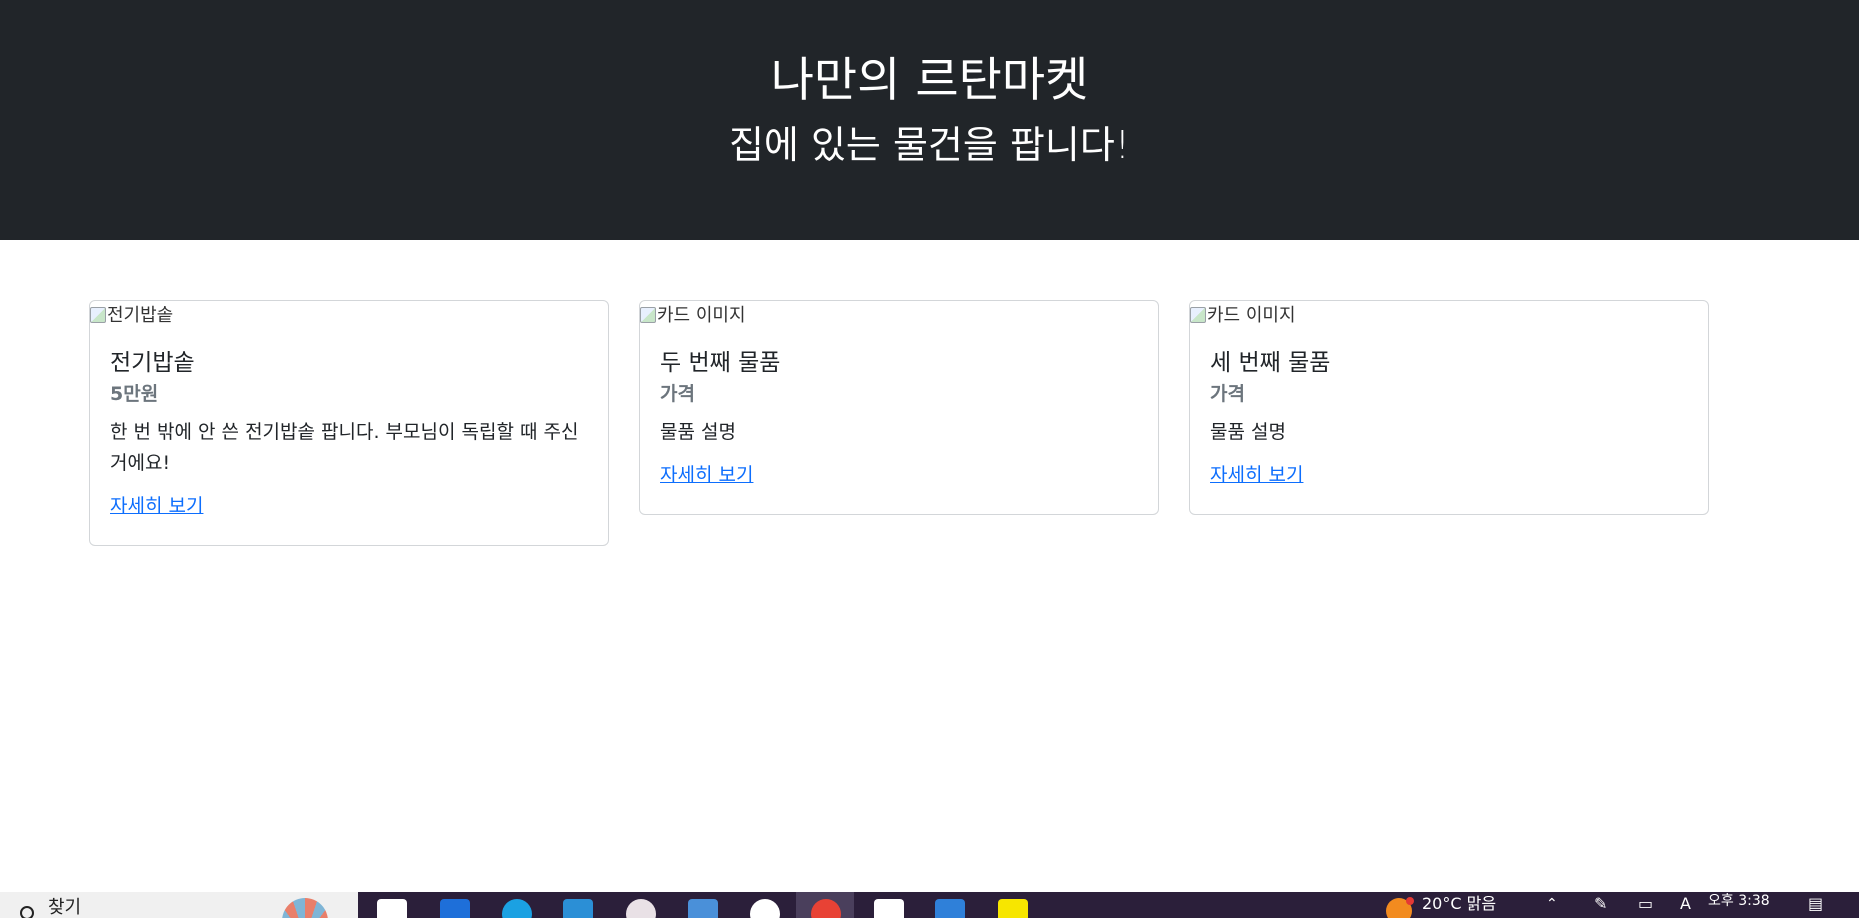 The height and width of the screenshot is (918, 1859). I want to click on app-icon, so click(641, 908).